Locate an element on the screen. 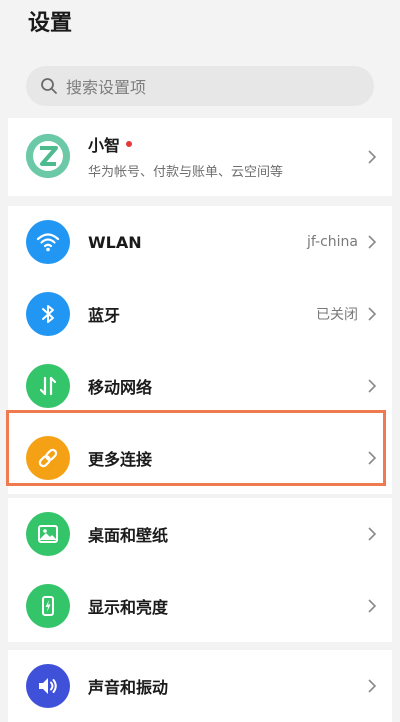 Image resolution: width=400 pixels, height=722 pixels. account-subtitle: 华为帐号、付款与账单、云空间等 is located at coordinates (186, 172).